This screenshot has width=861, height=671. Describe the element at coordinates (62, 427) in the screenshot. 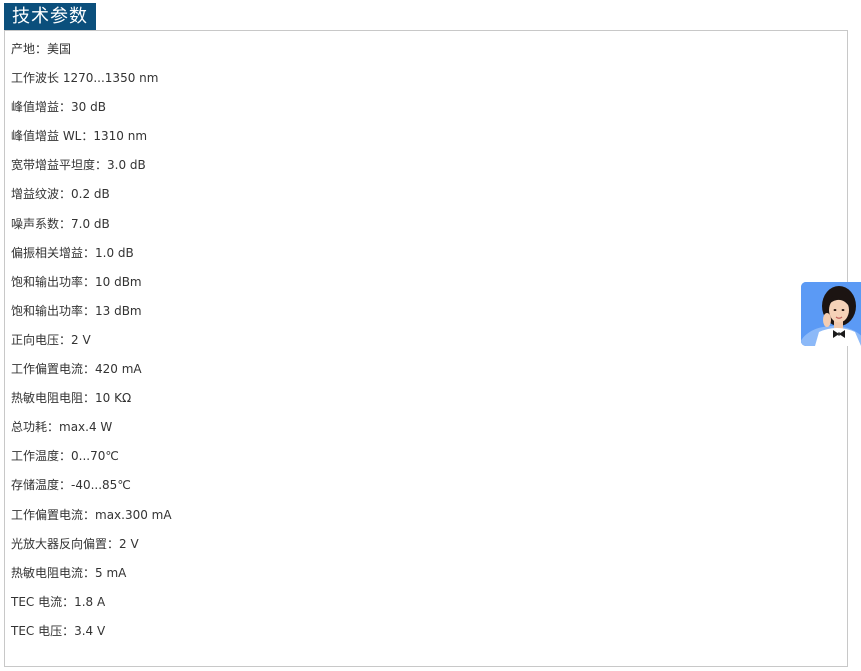

I see `spec-item-total-power: 总功耗：max.4 W` at that location.